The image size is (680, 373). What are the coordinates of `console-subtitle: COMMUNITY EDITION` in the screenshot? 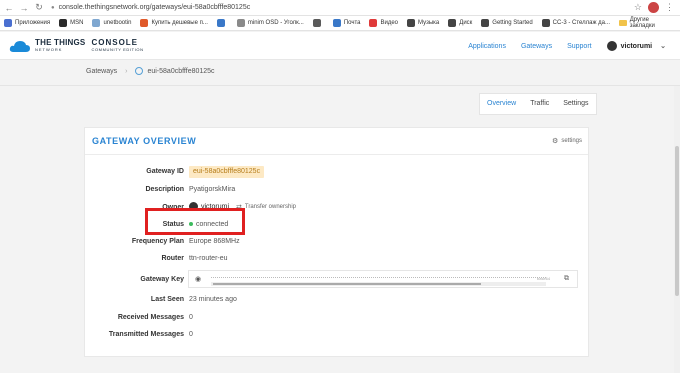 It's located at (117, 49).